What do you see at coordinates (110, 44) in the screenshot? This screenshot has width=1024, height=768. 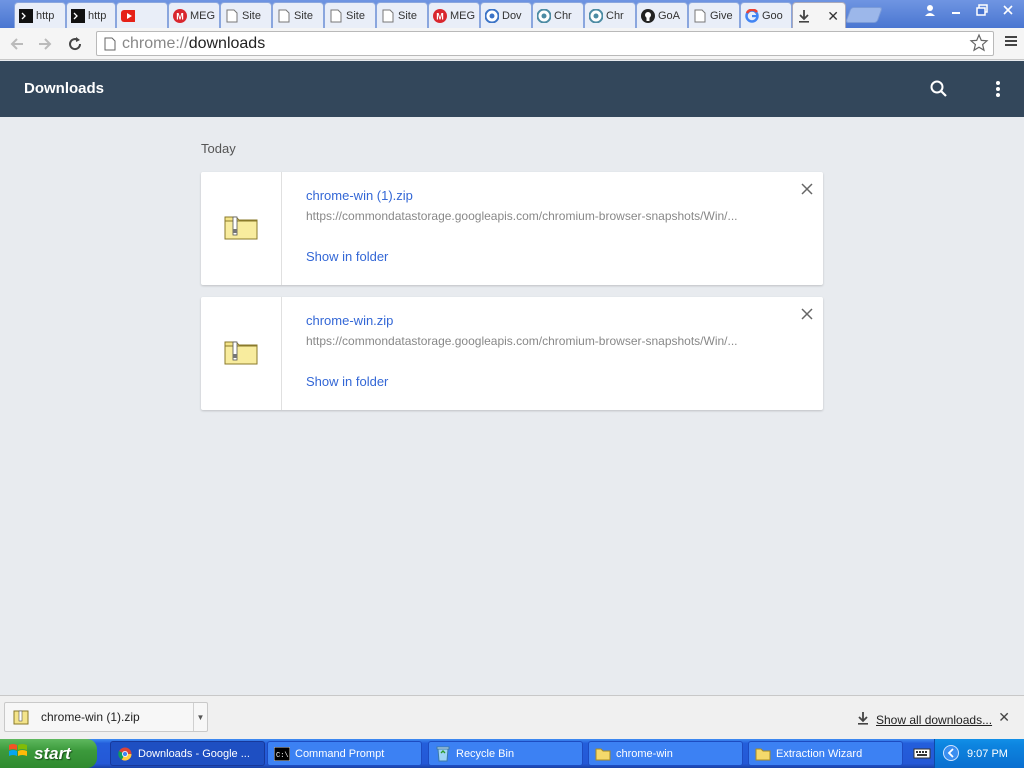 I see `page-info-icon` at bounding box center [110, 44].